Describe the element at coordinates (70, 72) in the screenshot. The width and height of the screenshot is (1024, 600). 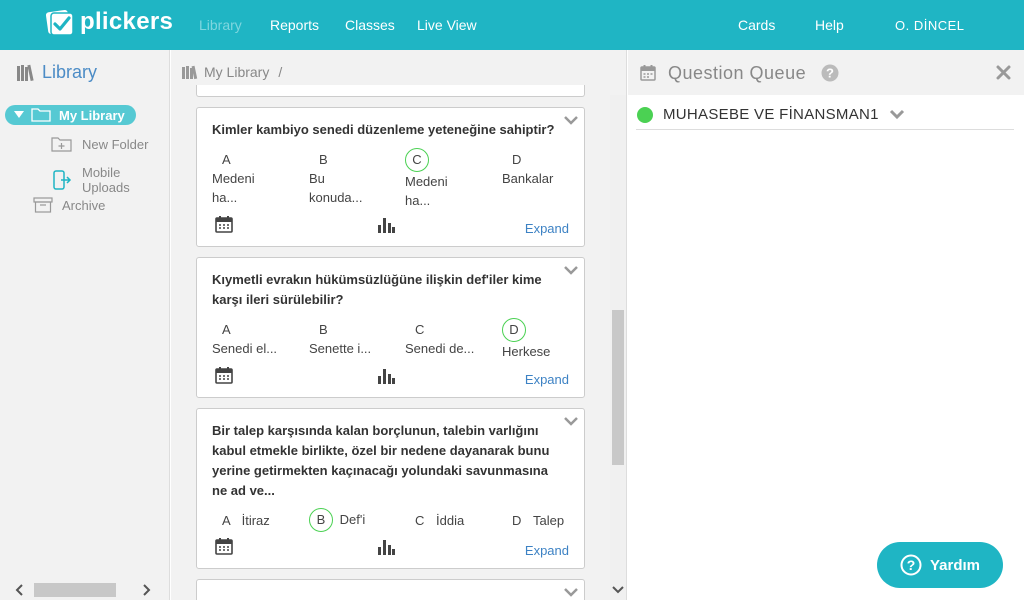
I see `library-title: Library` at that location.